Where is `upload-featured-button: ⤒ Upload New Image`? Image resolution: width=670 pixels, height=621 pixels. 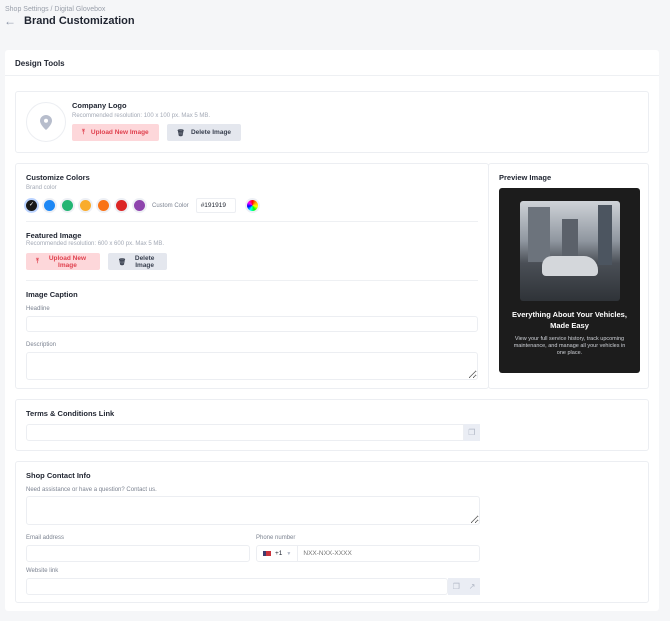 upload-featured-button: ⤒ Upload New Image is located at coordinates (63, 261).